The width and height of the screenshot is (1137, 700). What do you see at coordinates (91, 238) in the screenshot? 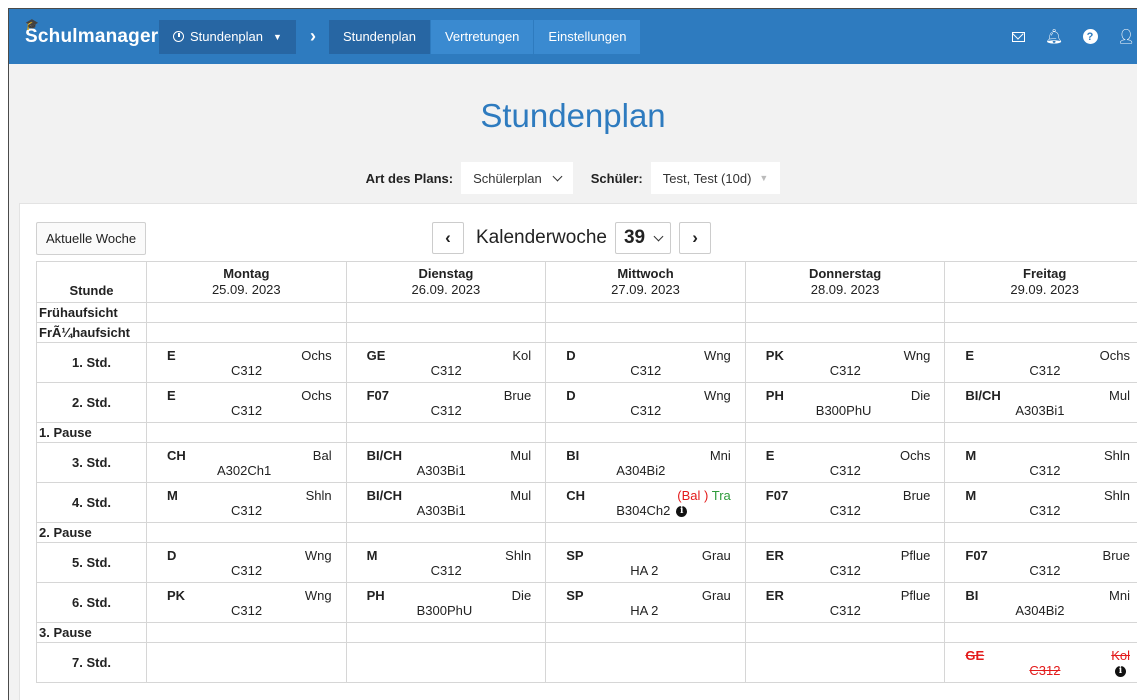
I see `current-week-button: Aktuelle Woche` at bounding box center [91, 238].